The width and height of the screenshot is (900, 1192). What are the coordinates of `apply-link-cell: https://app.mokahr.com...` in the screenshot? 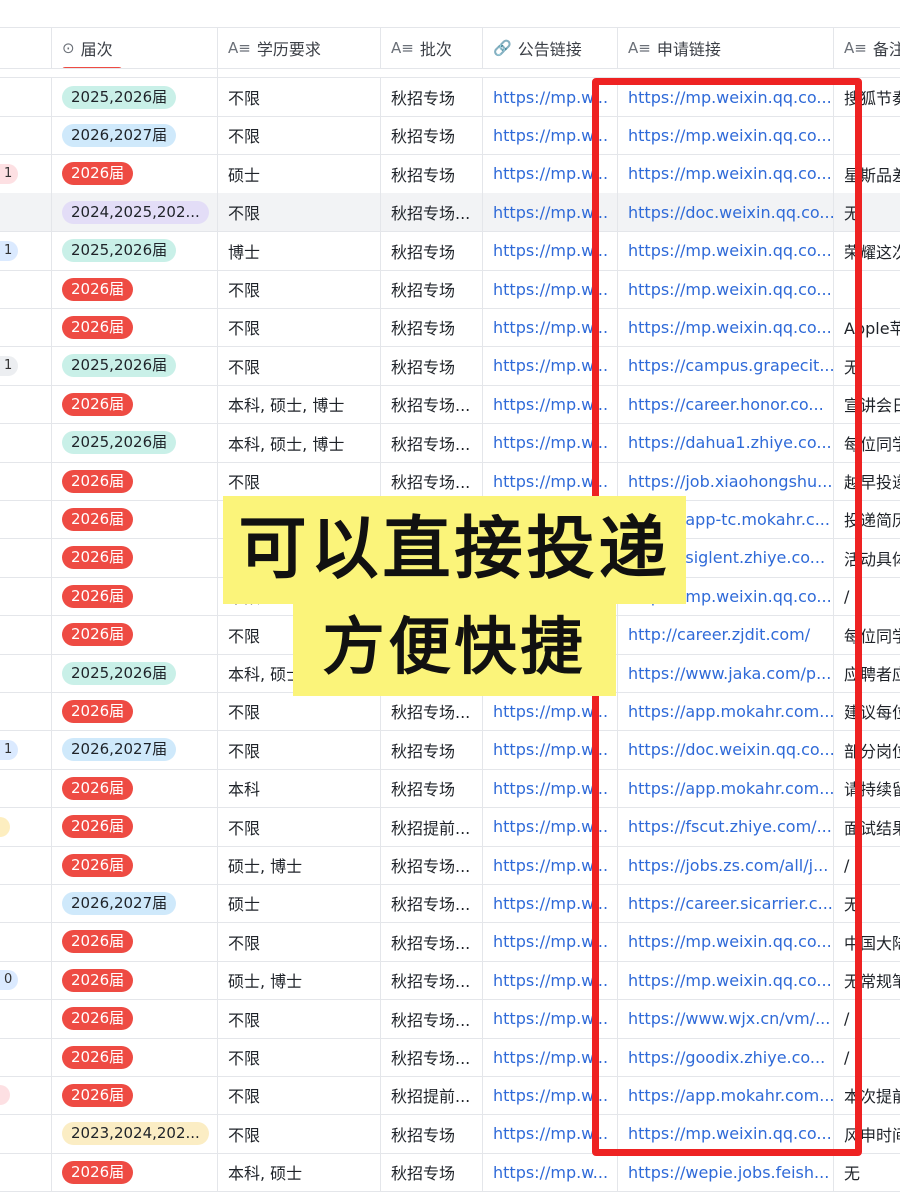 It's located at (726, 1095).